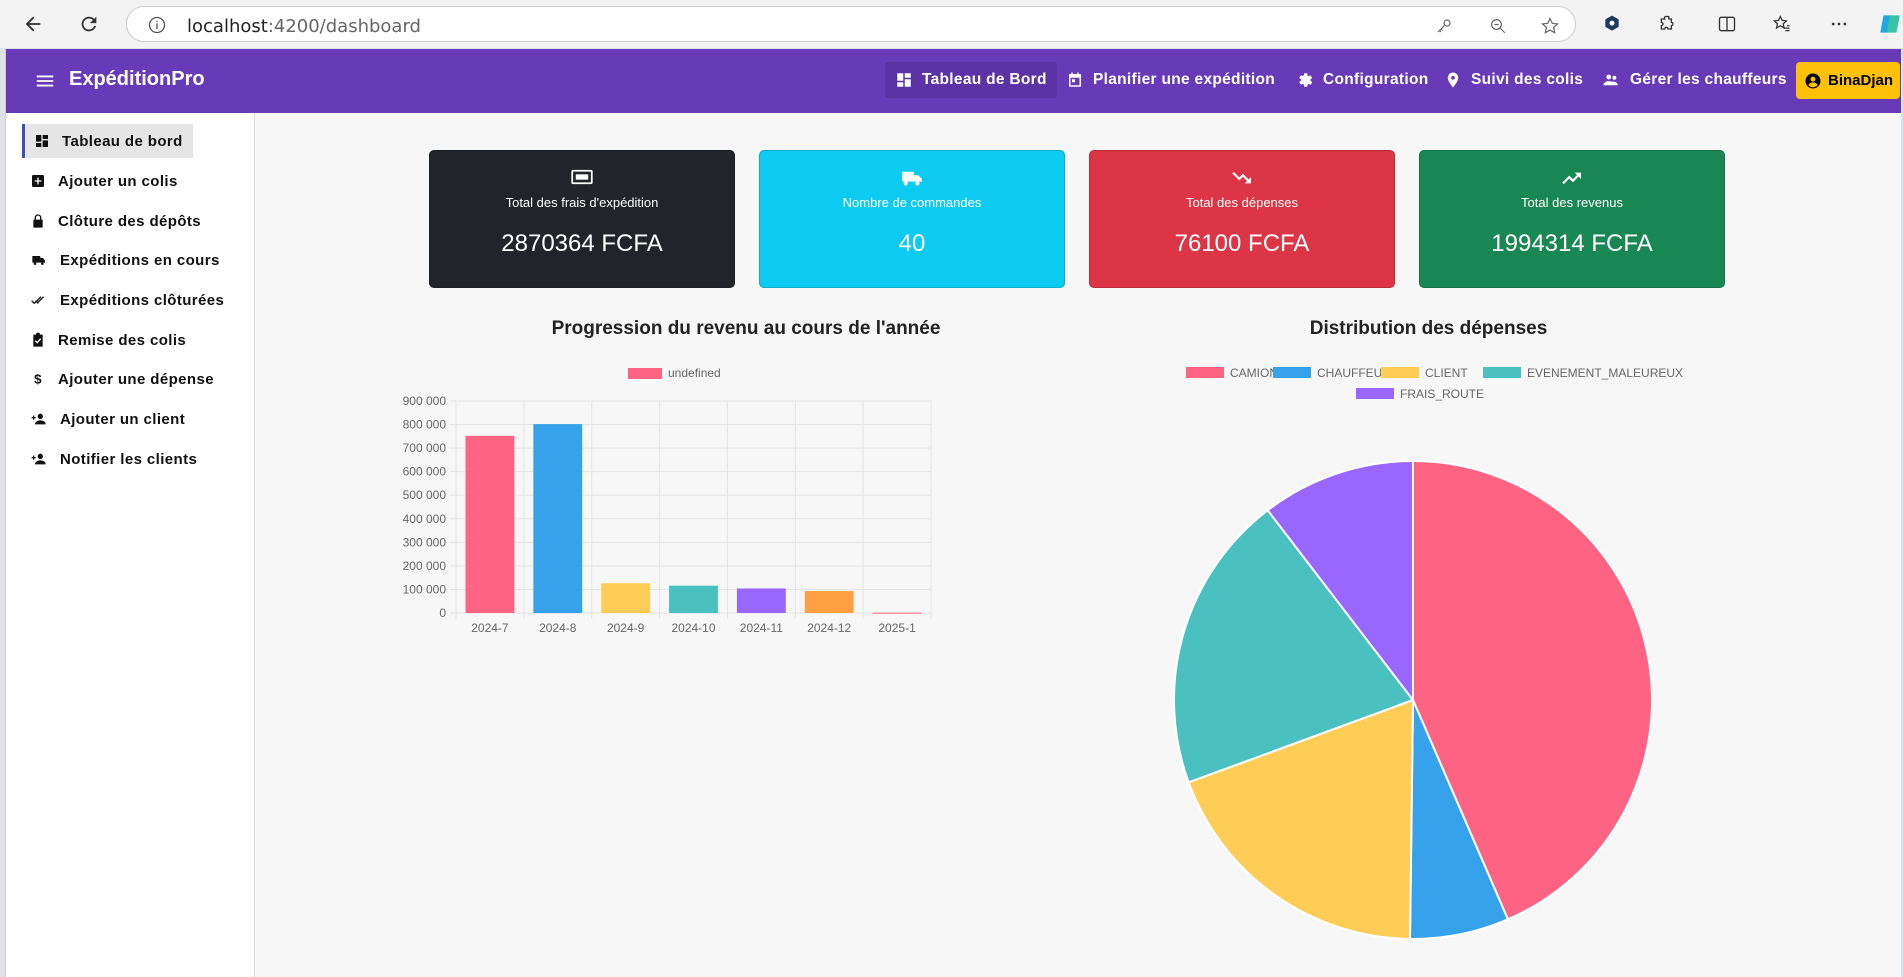 The image size is (1903, 977). Describe the element at coordinates (123, 419) in the screenshot. I see `sidebar-item-label: Ajouter un client` at that location.